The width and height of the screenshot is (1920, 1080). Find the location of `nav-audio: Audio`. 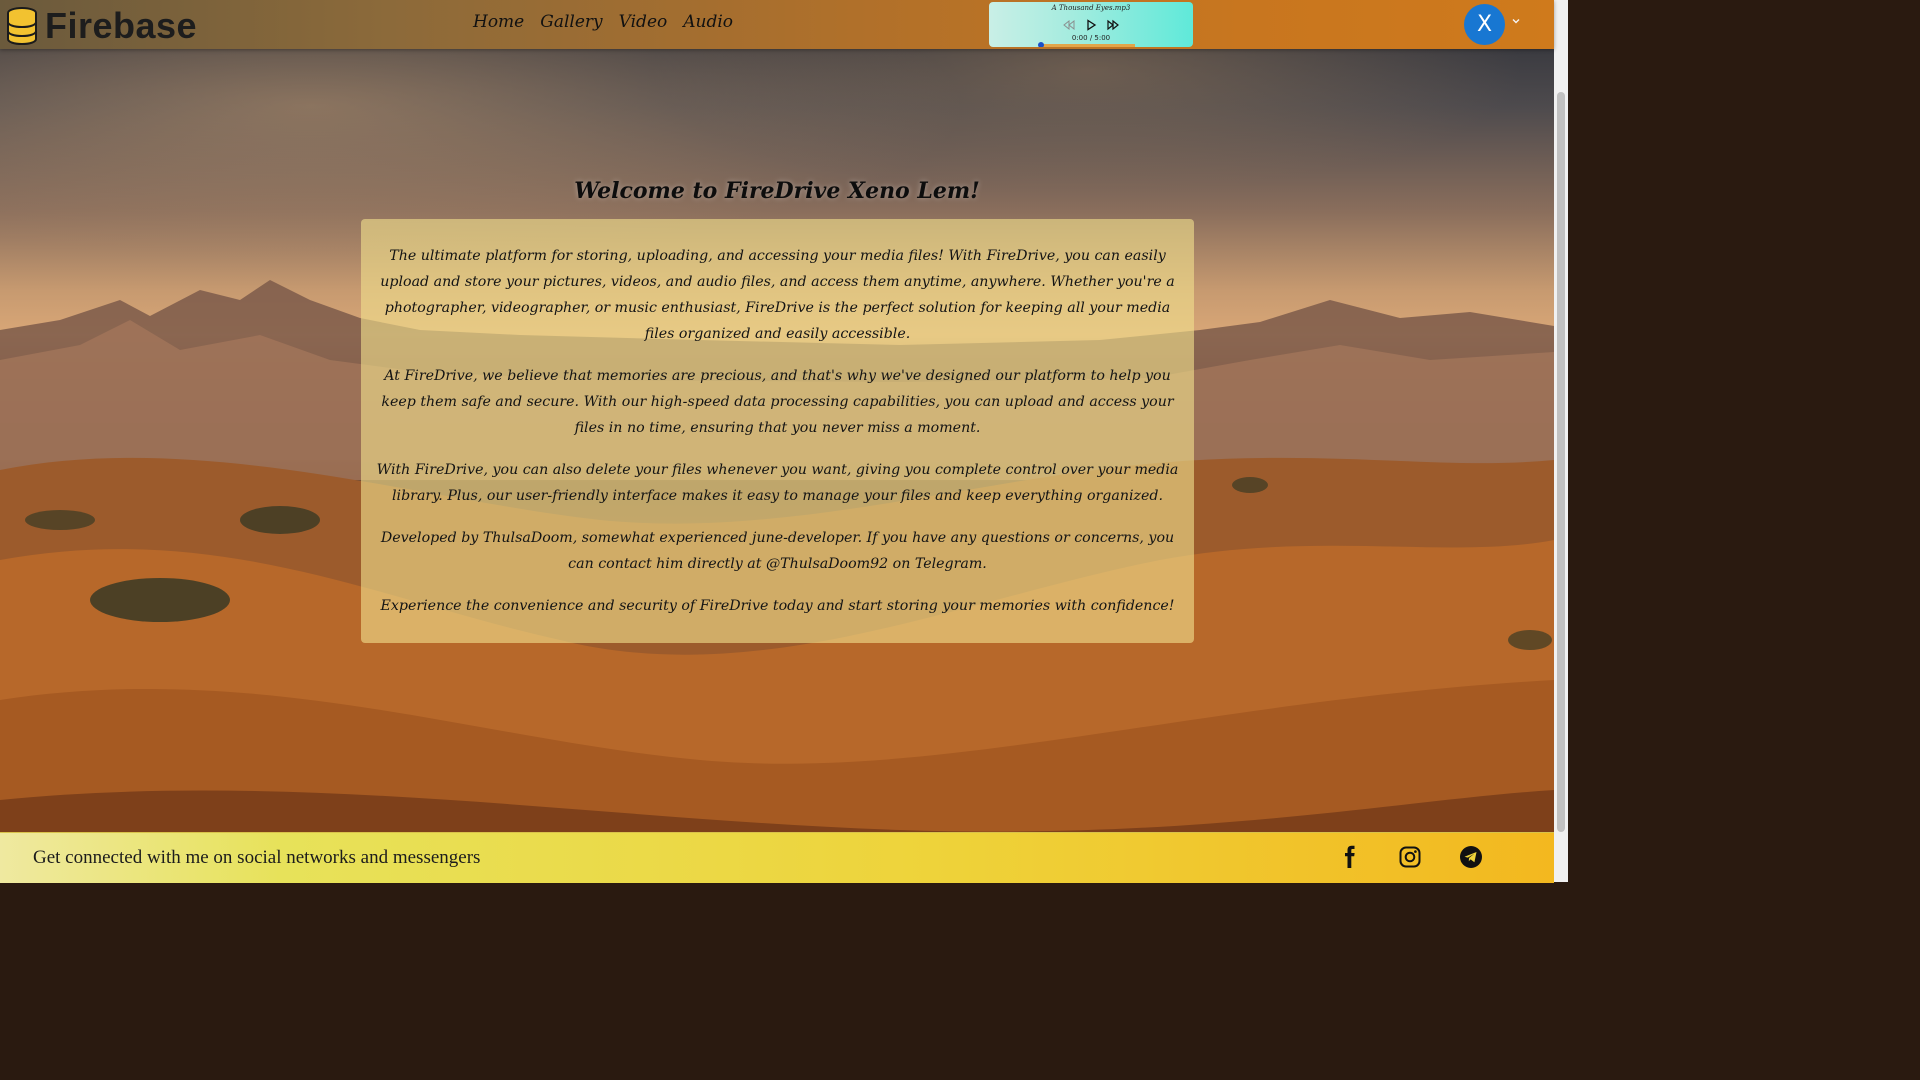

nav-audio: Audio is located at coordinates (708, 22).